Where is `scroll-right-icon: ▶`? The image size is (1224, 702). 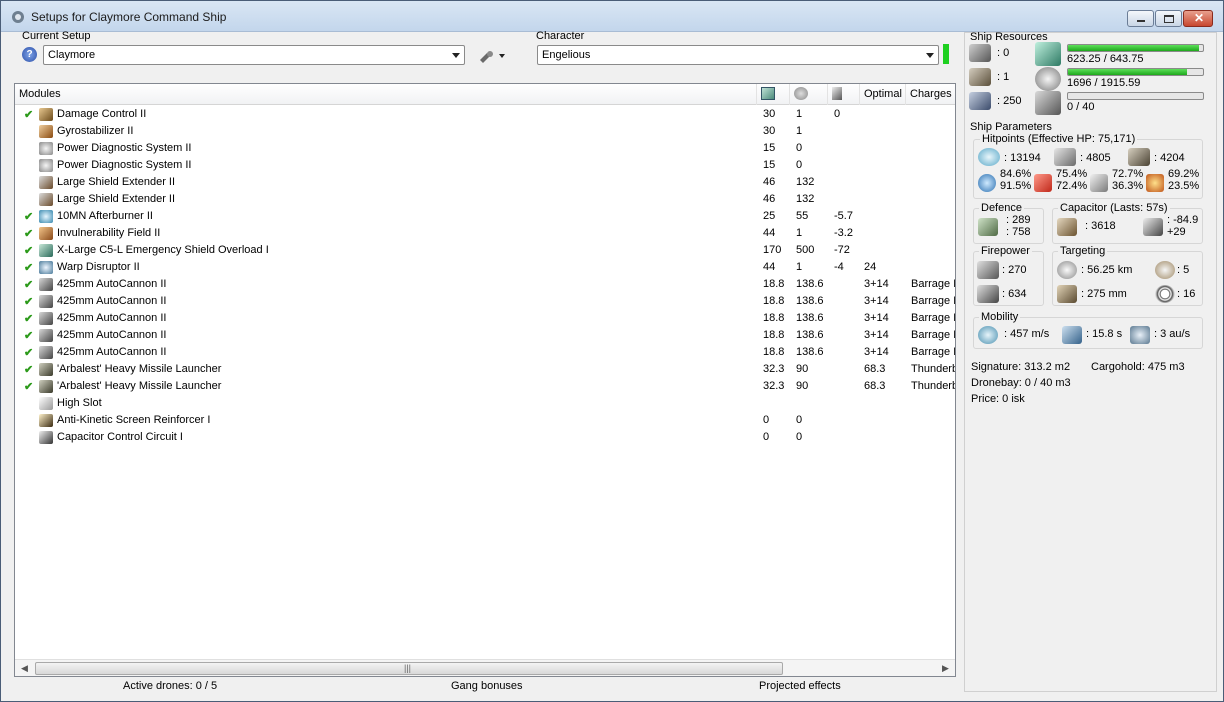
scroll-right-icon: ▶ is located at coordinates (945, 668).